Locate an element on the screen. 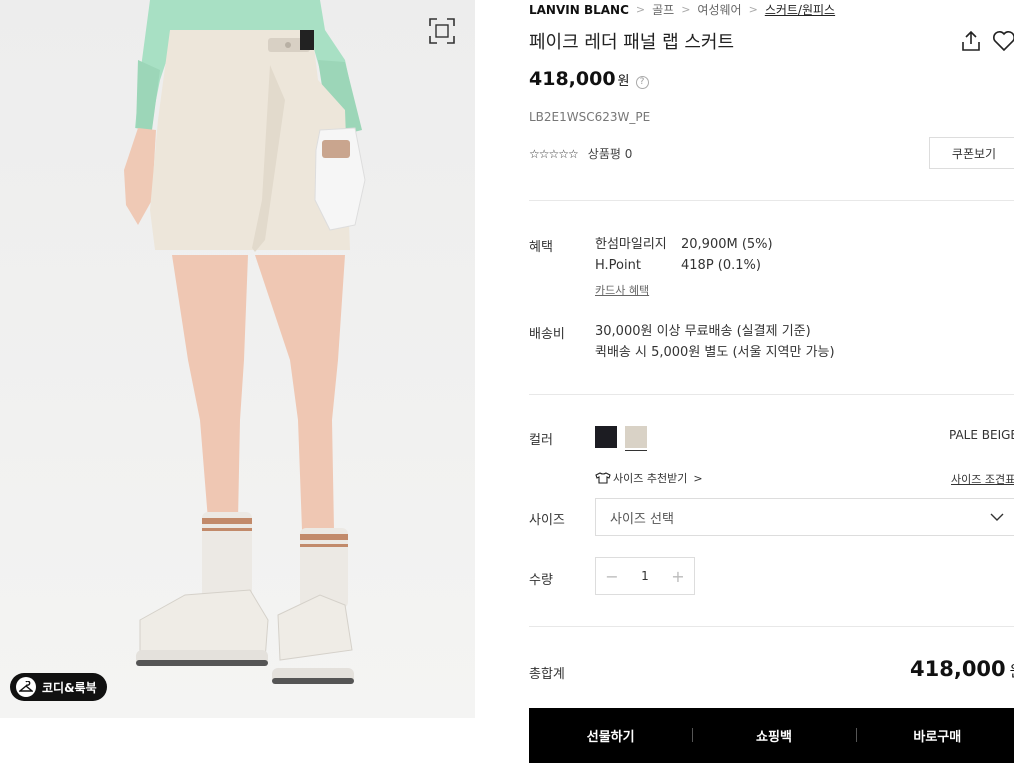 The width and height of the screenshot is (1014, 763). size-select: 사이즈 선택 is located at coordinates (804, 517).